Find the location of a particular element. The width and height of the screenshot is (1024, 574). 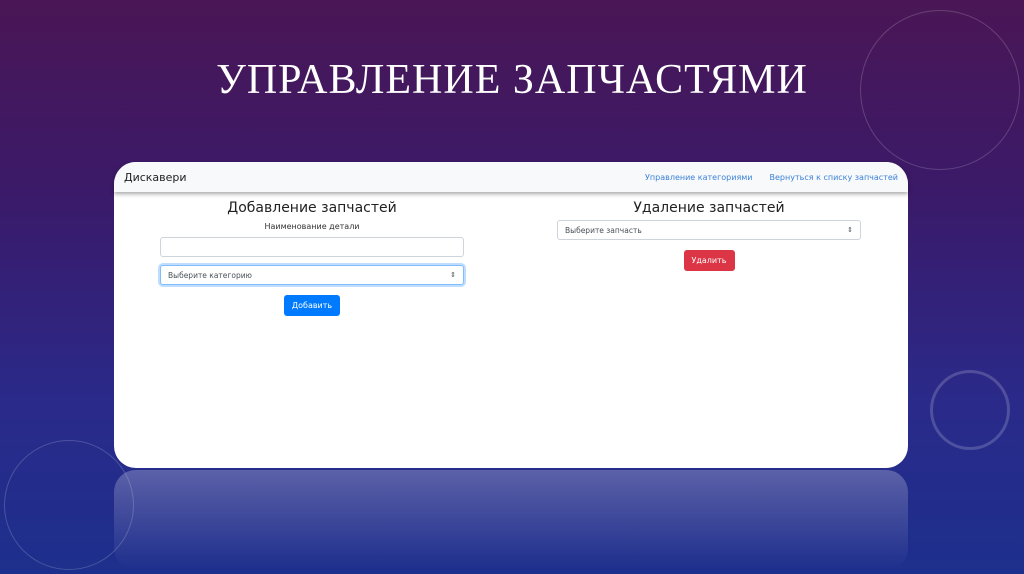

part-name-input is located at coordinates (312, 247).